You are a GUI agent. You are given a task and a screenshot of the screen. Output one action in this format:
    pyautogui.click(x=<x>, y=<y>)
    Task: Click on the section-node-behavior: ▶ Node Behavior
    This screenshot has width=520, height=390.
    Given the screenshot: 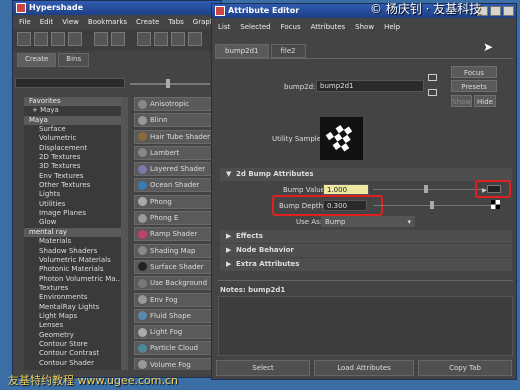 What is the action you would take?
    pyautogui.click(x=366, y=250)
    